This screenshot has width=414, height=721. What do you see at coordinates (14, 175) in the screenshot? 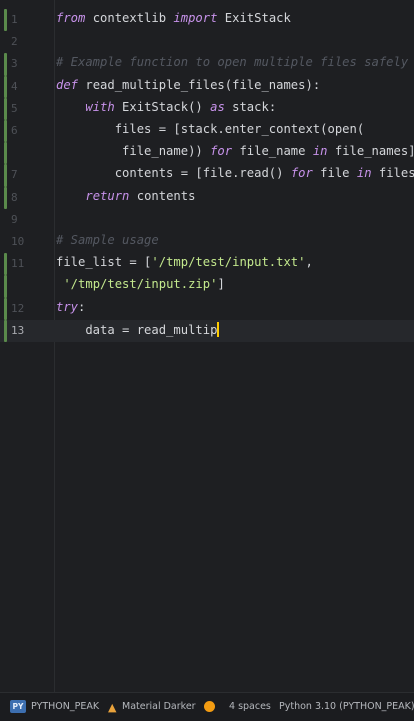
I see `line-number: 7` at bounding box center [14, 175].